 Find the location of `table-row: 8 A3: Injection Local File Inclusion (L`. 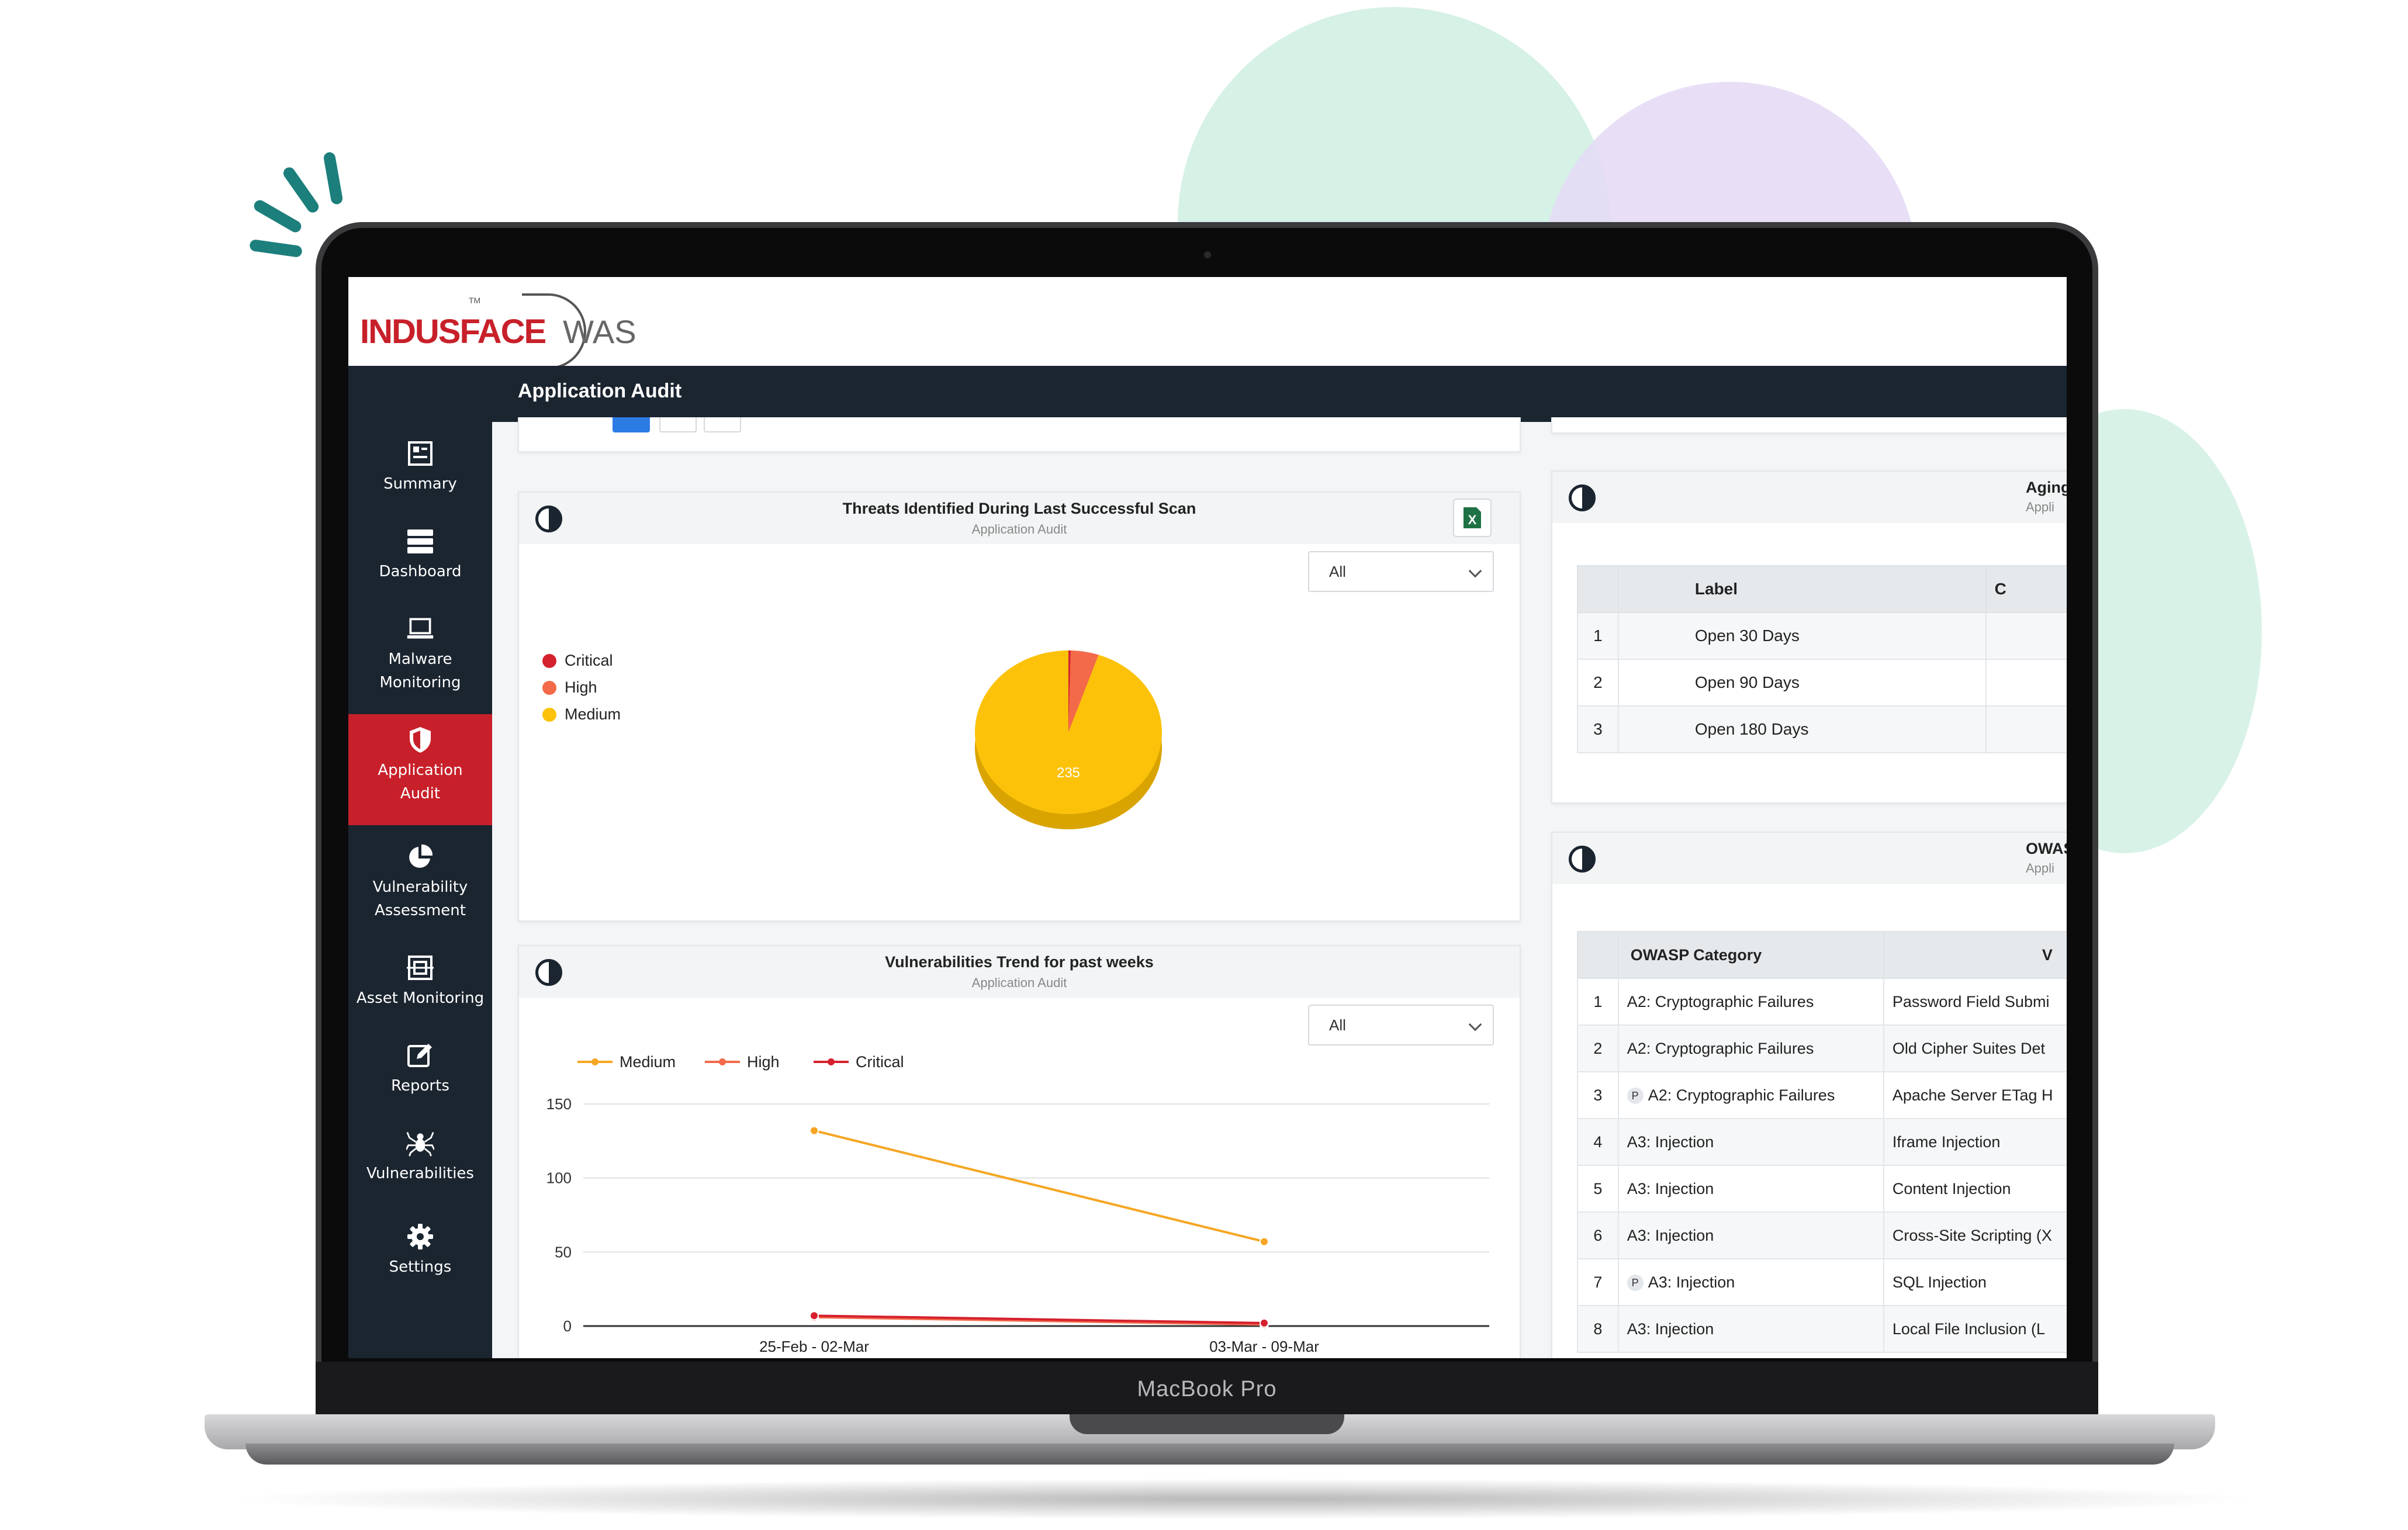

table-row: 8 A3: Injection Local File Inclusion (L is located at coordinates (1822, 1329).